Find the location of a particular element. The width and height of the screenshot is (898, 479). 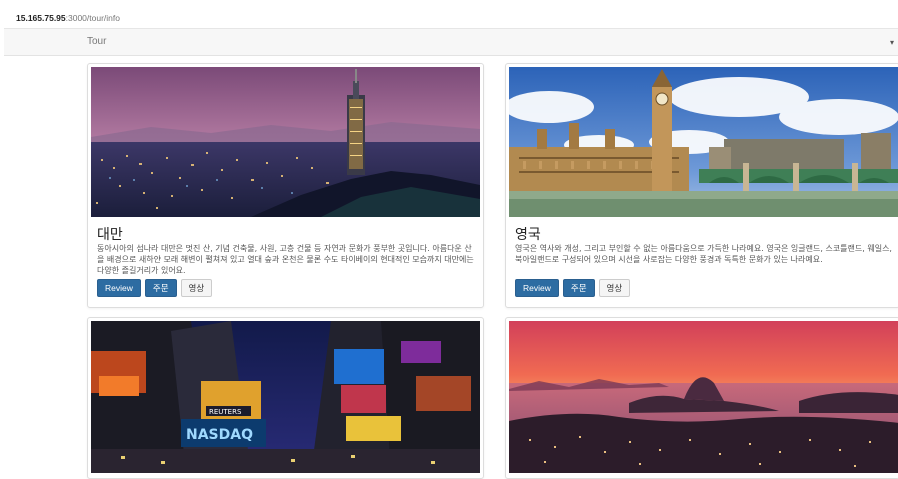

svg-text: REUTERS is located at coordinates (225, 412).